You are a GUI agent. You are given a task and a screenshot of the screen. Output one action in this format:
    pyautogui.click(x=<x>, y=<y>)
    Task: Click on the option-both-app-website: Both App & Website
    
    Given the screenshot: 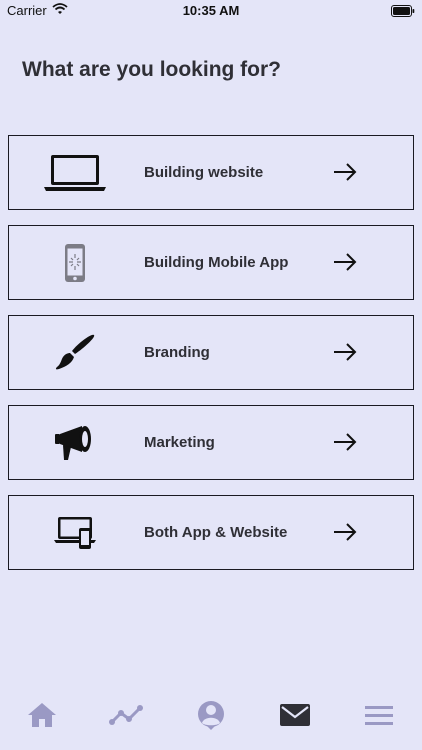 What is the action you would take?
    pyautogui.click(x=211, y=532)
    